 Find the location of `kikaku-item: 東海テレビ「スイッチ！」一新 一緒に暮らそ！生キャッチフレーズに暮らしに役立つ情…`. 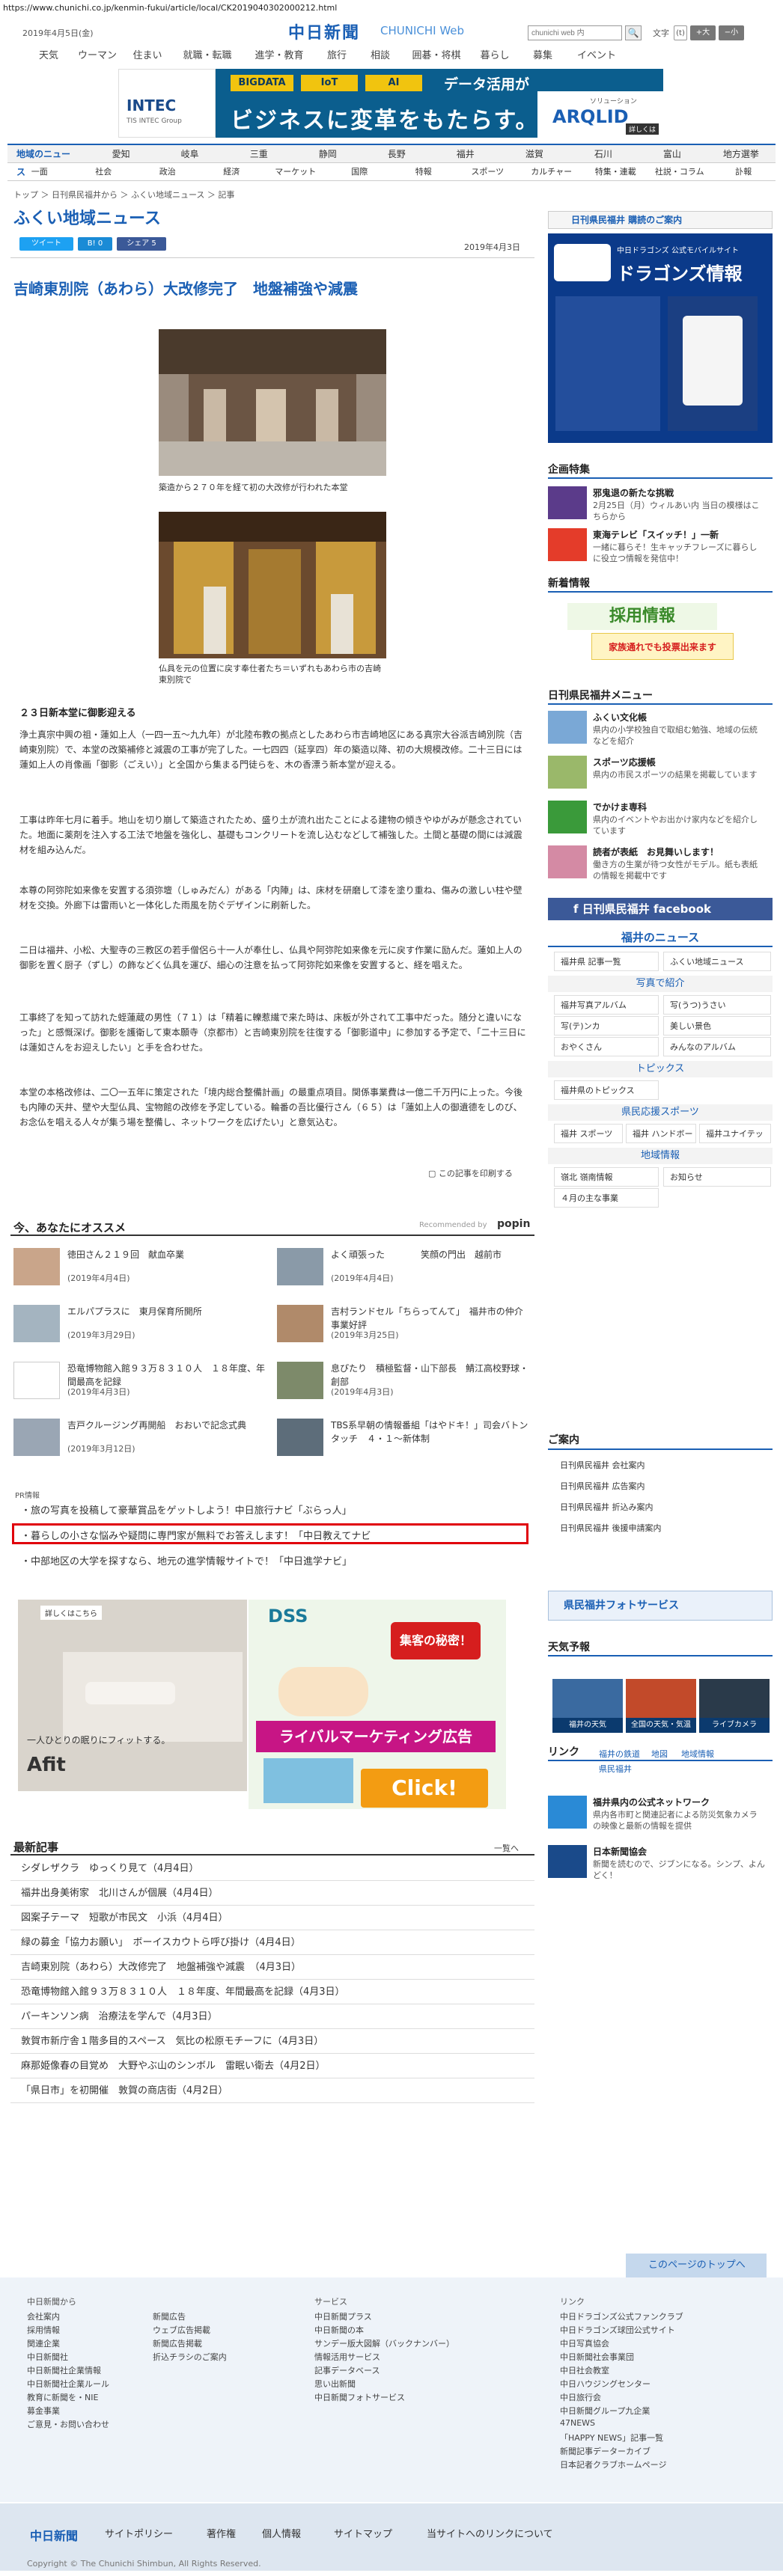

kikaku-item: 東海テレビ「スイッチ！」一新 一緒に暮らそ！生キャッチフレーズに暮らしに役立つ情… is located at coordinates (660, 547).